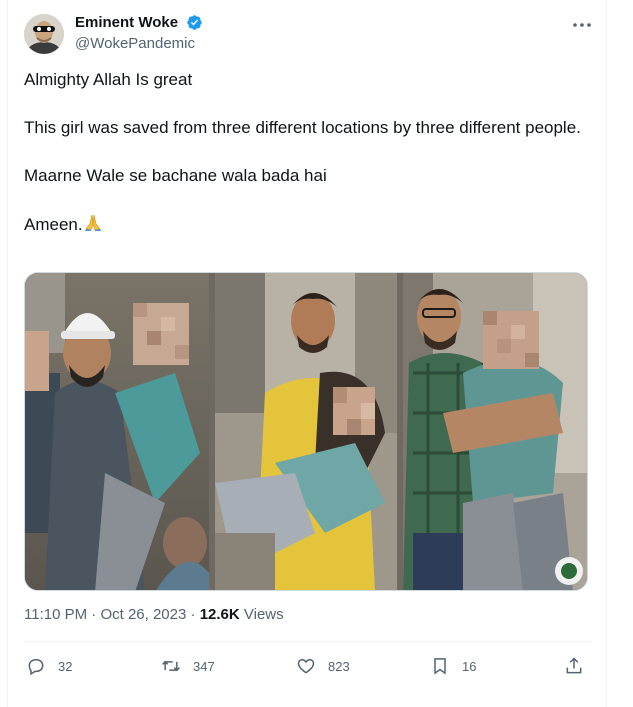 Image resolution: width=633 pixels, height=707 pixels. What do you see at coordinates (574, 665) in the screenshot?
I see `share-icon` at bounding box center [574, 665].